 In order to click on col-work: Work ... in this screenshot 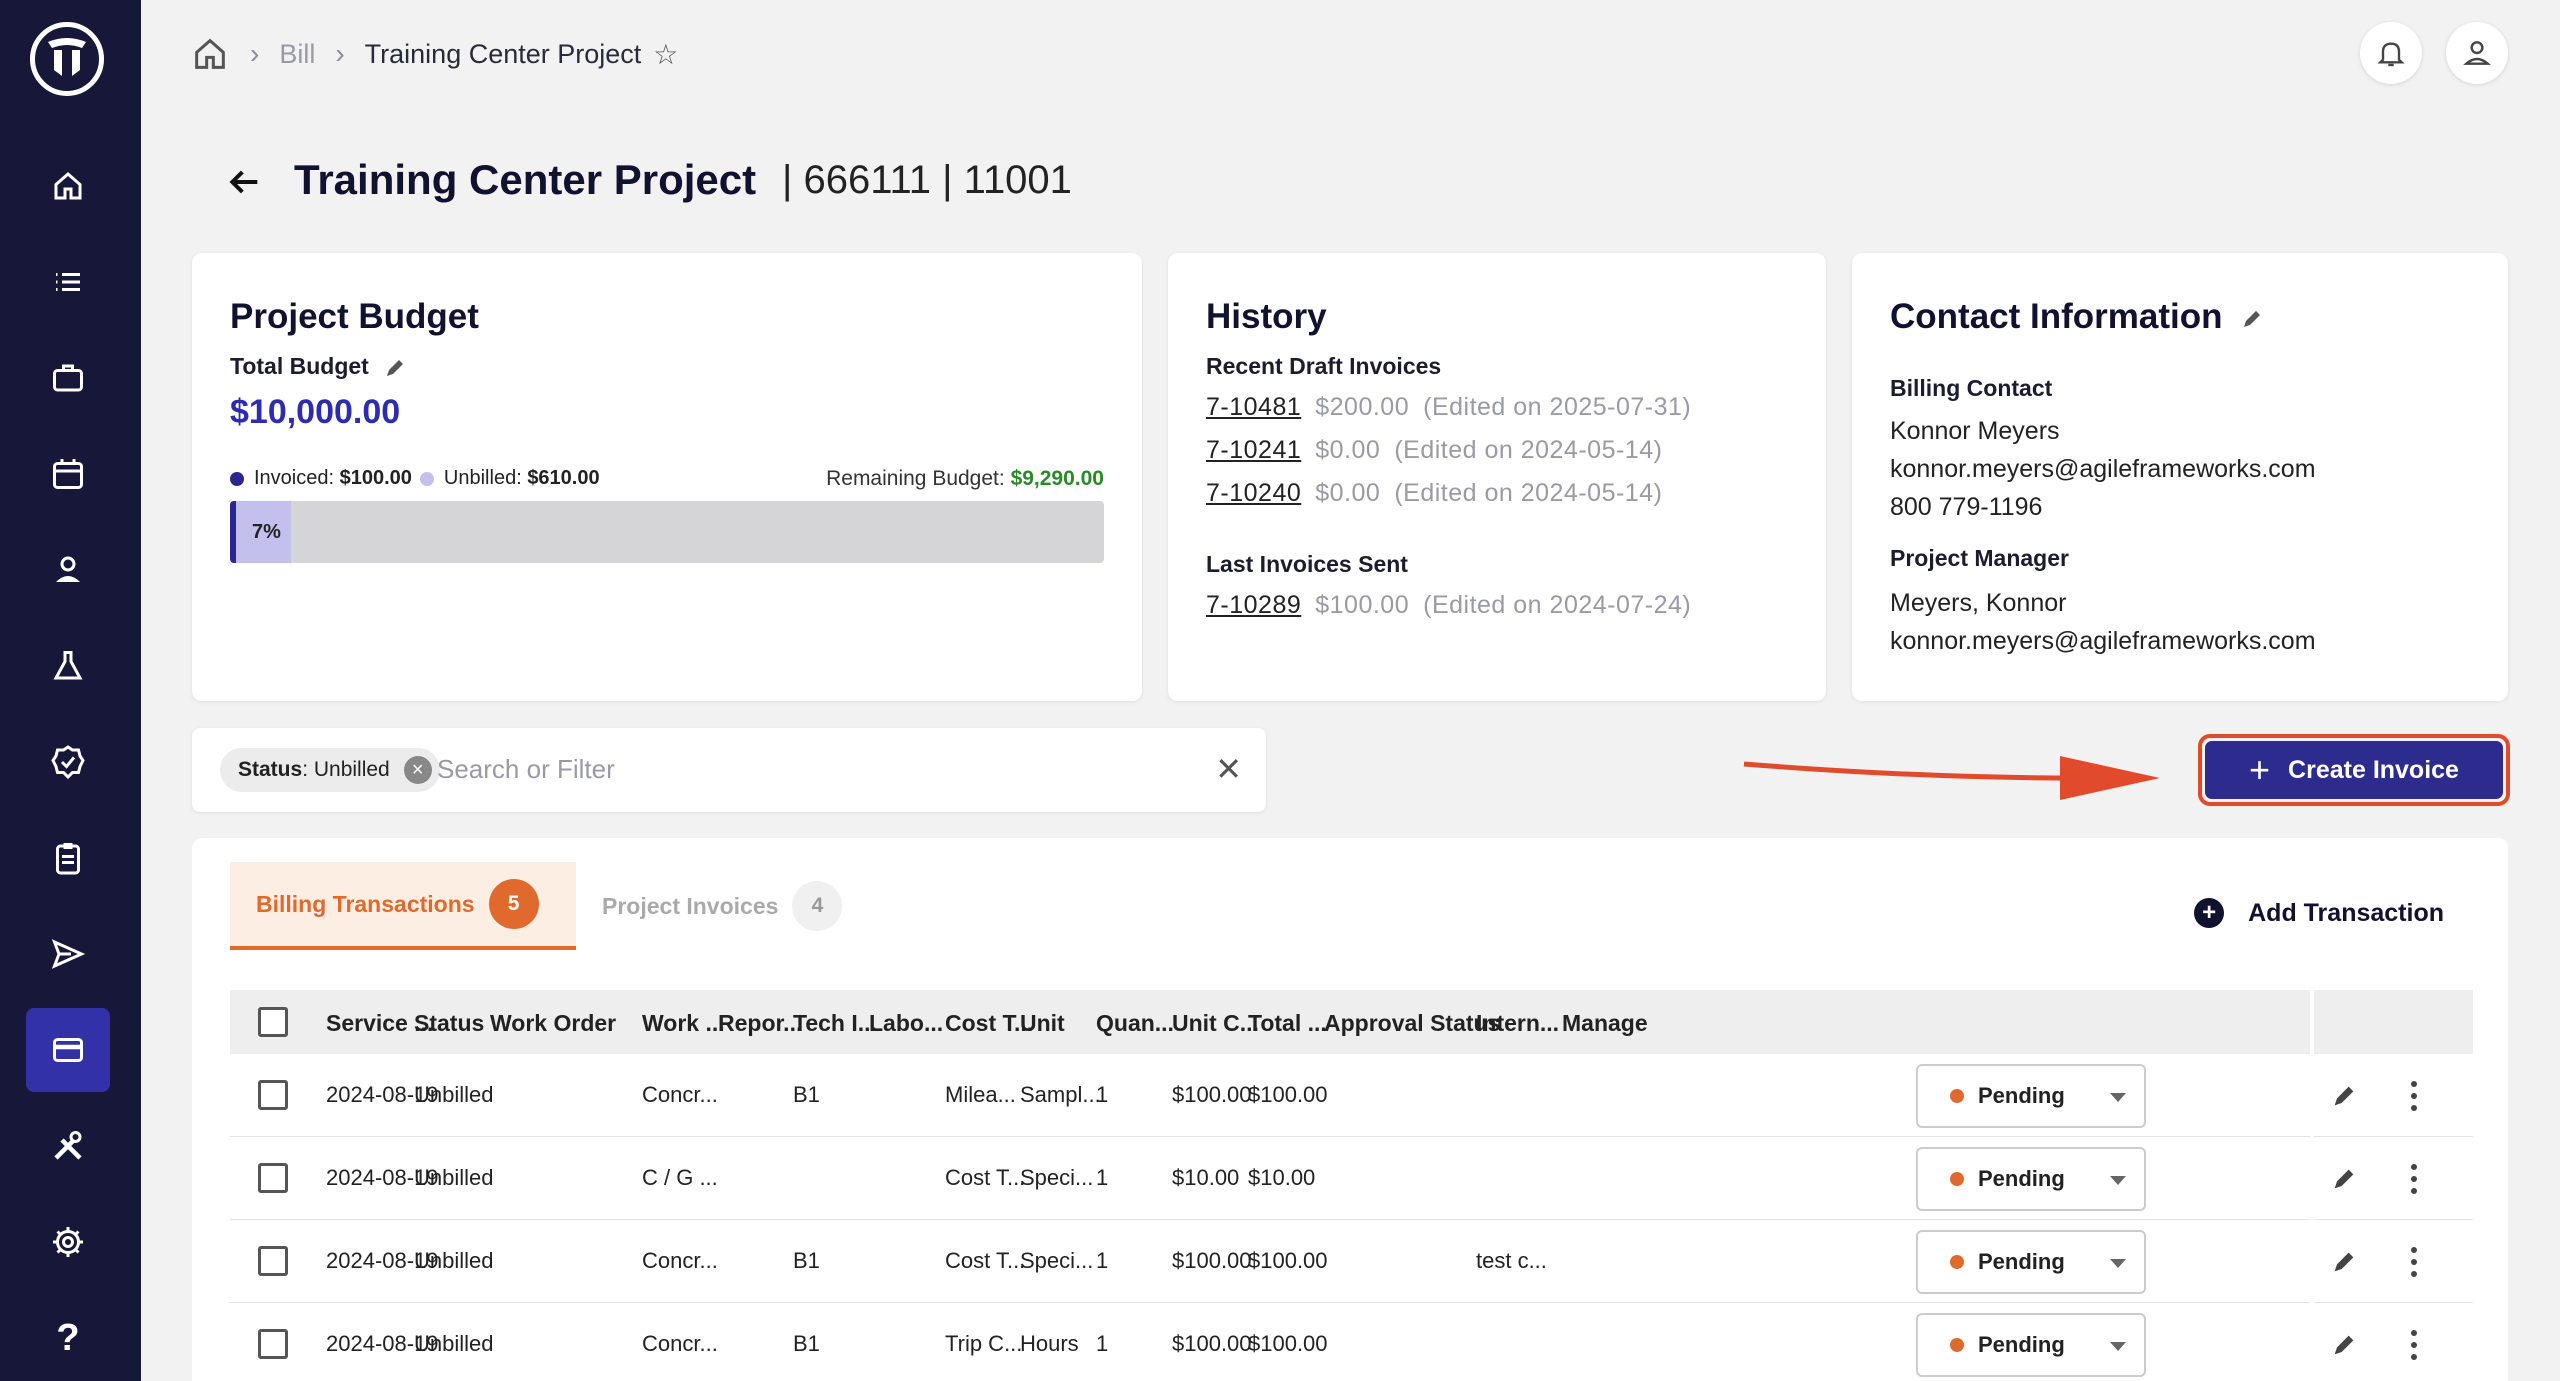, I will do `click(683, 1023)`.